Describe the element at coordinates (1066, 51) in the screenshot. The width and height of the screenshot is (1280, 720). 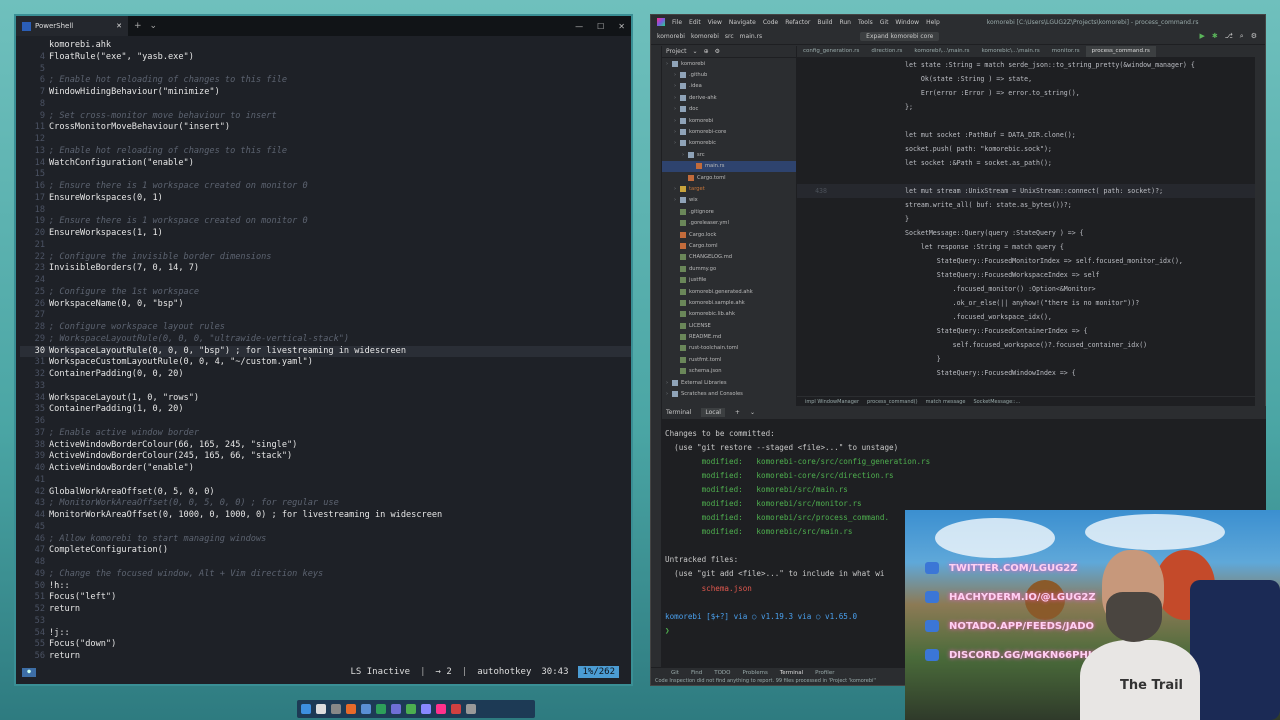
I see `editor-tab: monitor.rs` at that location.